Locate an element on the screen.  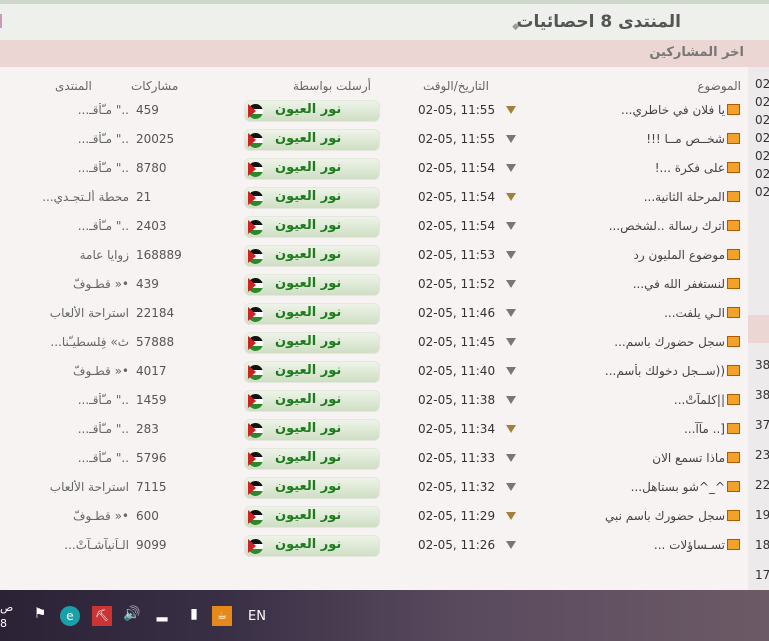
row-topic-link: على فكرة ...! is located at coordinates (627, 168).